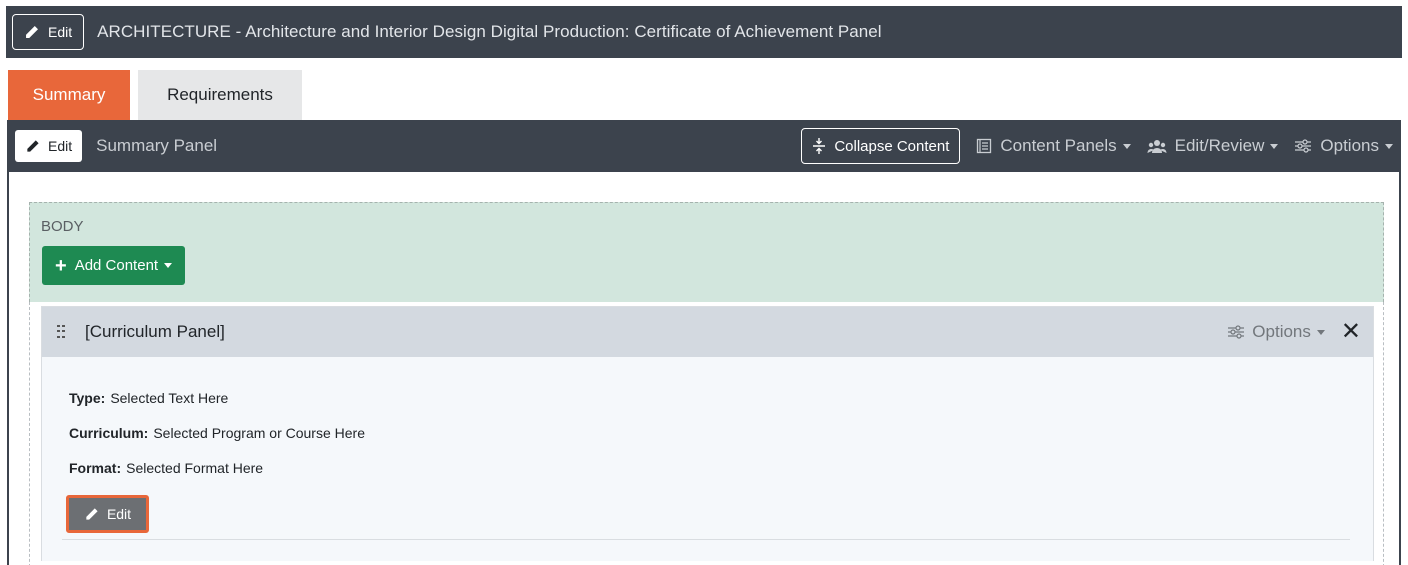  Describe the element at coordinates (707, 332) in the screenshot. I see `curriculum-panel-header: [Curriculum Panel] Options ✕` at that location.